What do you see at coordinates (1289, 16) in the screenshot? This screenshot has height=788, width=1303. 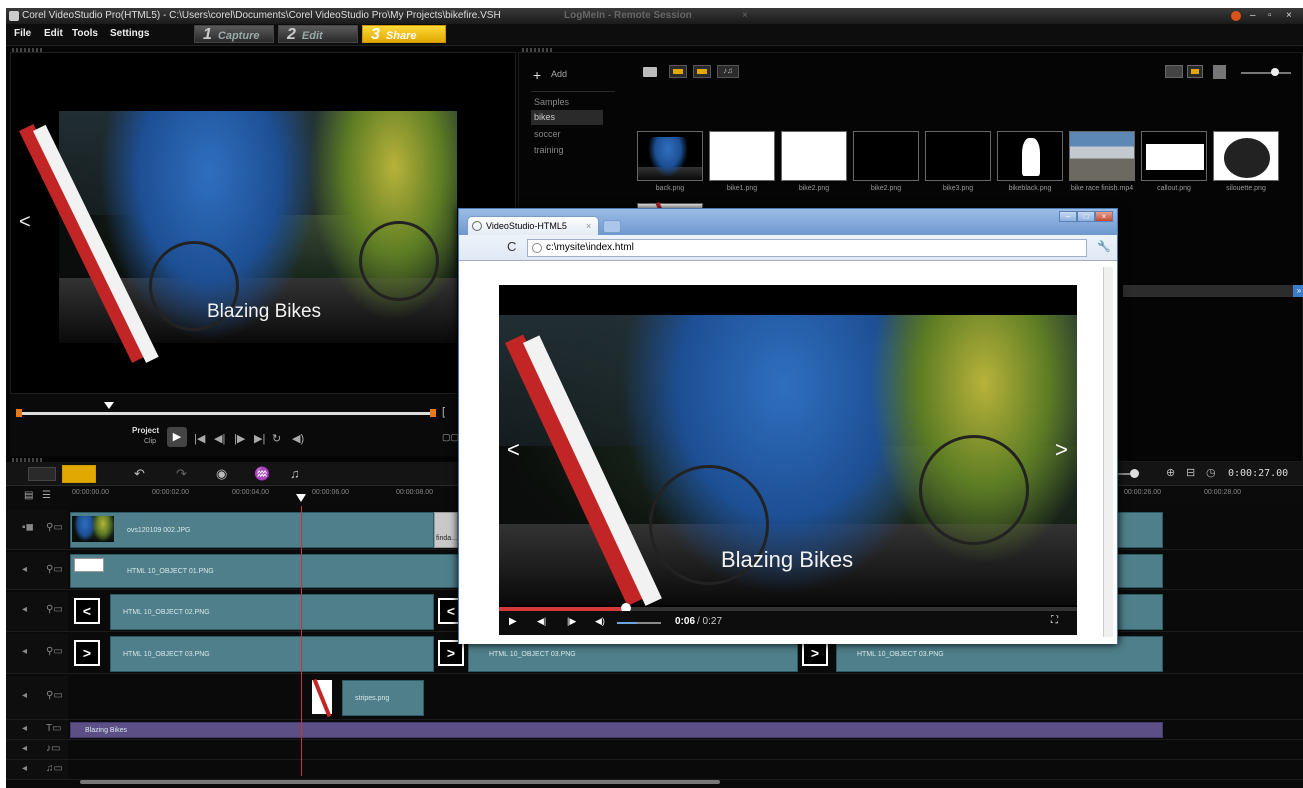 I see `close-icon: ×` at bounding box center [1289, 16].